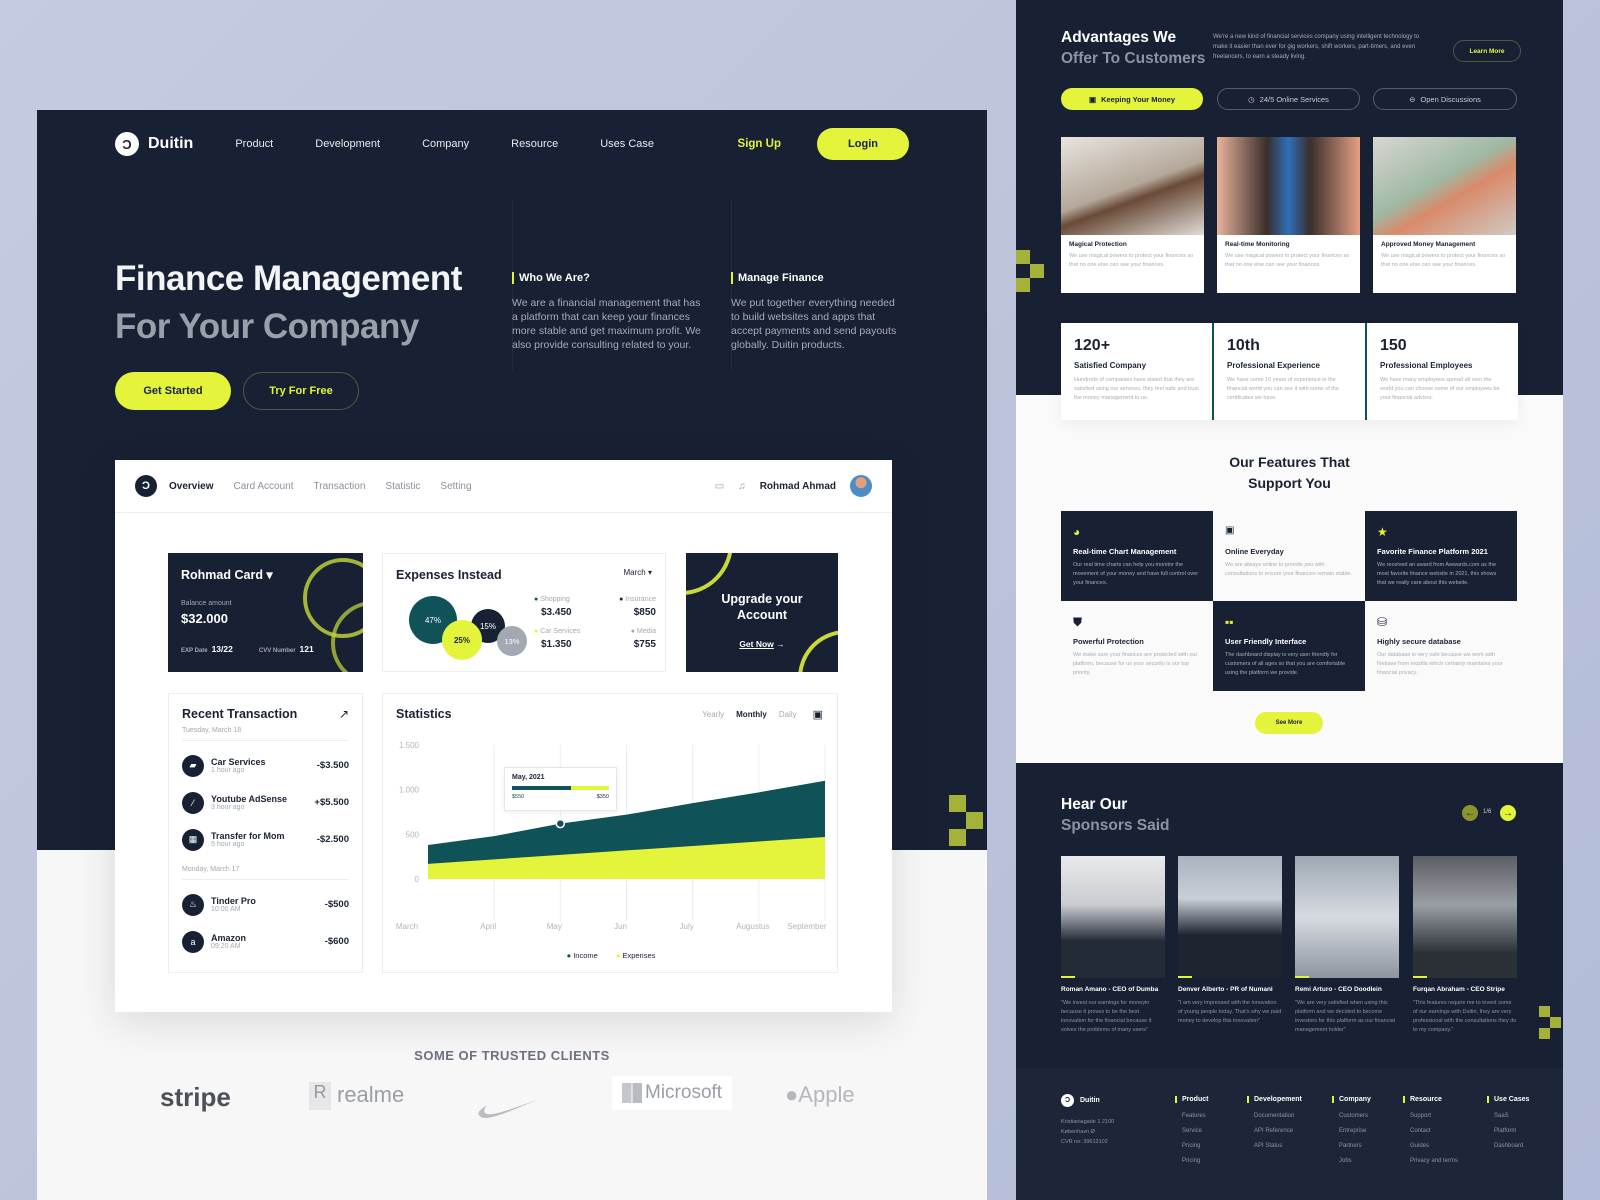 Image resolution: width=1600 pixels, height=1200 pixels. What do you see at coordinates (1470, 813) in the screenshot?
I see `prev-arrow-button: ←` at bounding box center [1470, 813].